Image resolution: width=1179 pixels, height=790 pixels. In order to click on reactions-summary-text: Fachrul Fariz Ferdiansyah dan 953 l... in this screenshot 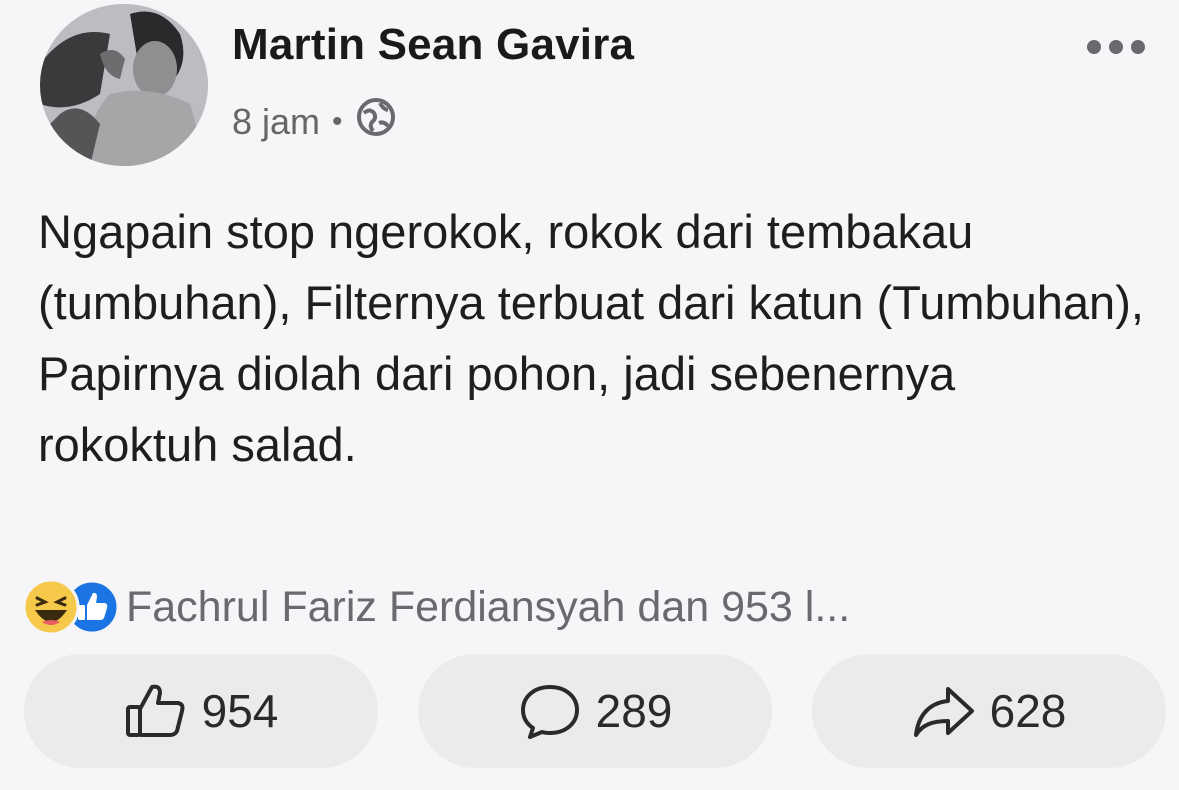, I will do `click(488, 606)`.